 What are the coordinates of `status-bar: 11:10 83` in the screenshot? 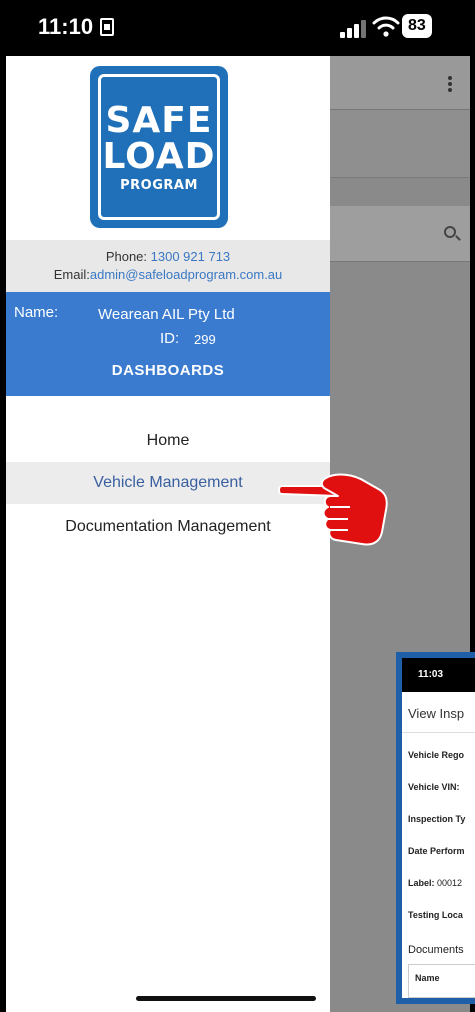 It's located at (237, 28).